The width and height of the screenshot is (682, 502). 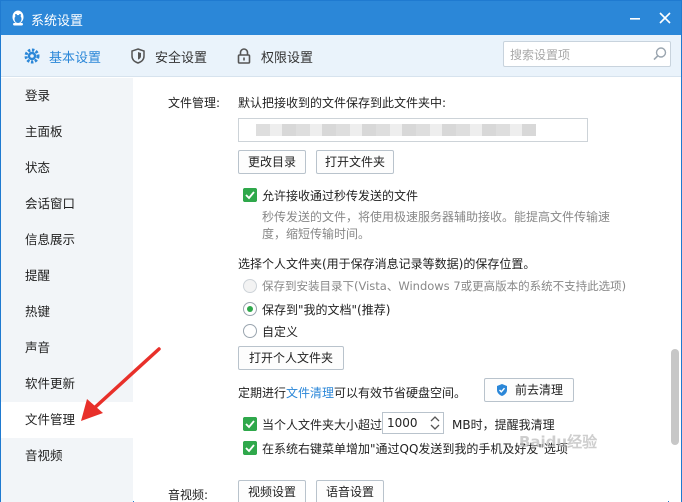 I want to click on annotation-arrow, so click(x=121, y=384).